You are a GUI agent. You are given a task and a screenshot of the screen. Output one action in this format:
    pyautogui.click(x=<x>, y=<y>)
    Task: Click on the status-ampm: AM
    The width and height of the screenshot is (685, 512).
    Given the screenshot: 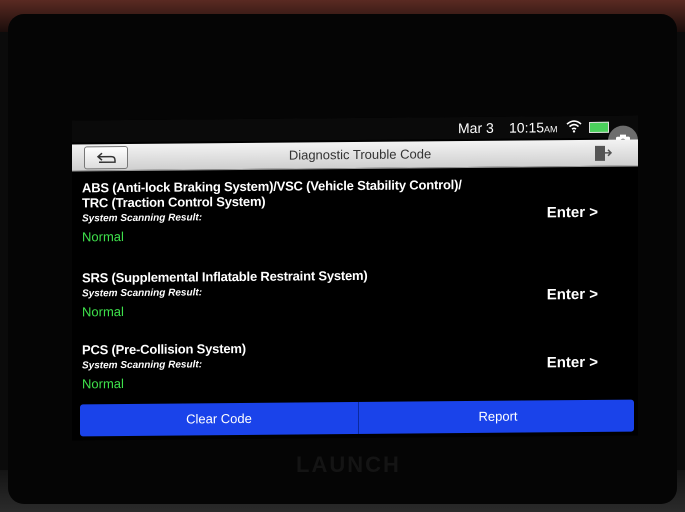 What is the action you would take?
    pyautogui.click(x=551, y=129)
    